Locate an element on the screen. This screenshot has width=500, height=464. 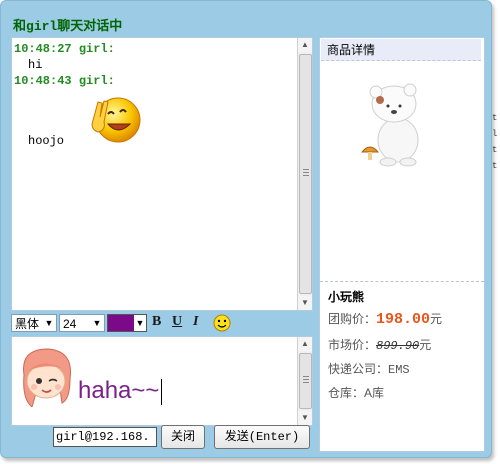
group-price-value: 198.00 is located at coordinates (403, 319).